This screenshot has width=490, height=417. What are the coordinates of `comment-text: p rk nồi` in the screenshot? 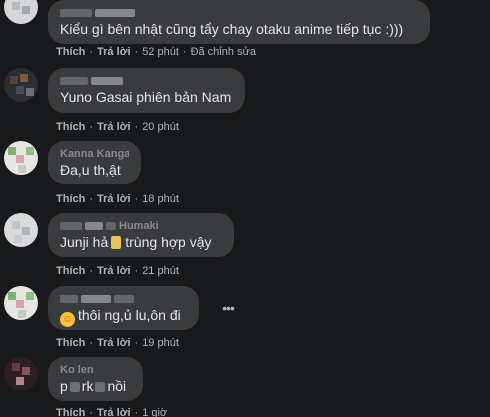 It's located at (93, 386).